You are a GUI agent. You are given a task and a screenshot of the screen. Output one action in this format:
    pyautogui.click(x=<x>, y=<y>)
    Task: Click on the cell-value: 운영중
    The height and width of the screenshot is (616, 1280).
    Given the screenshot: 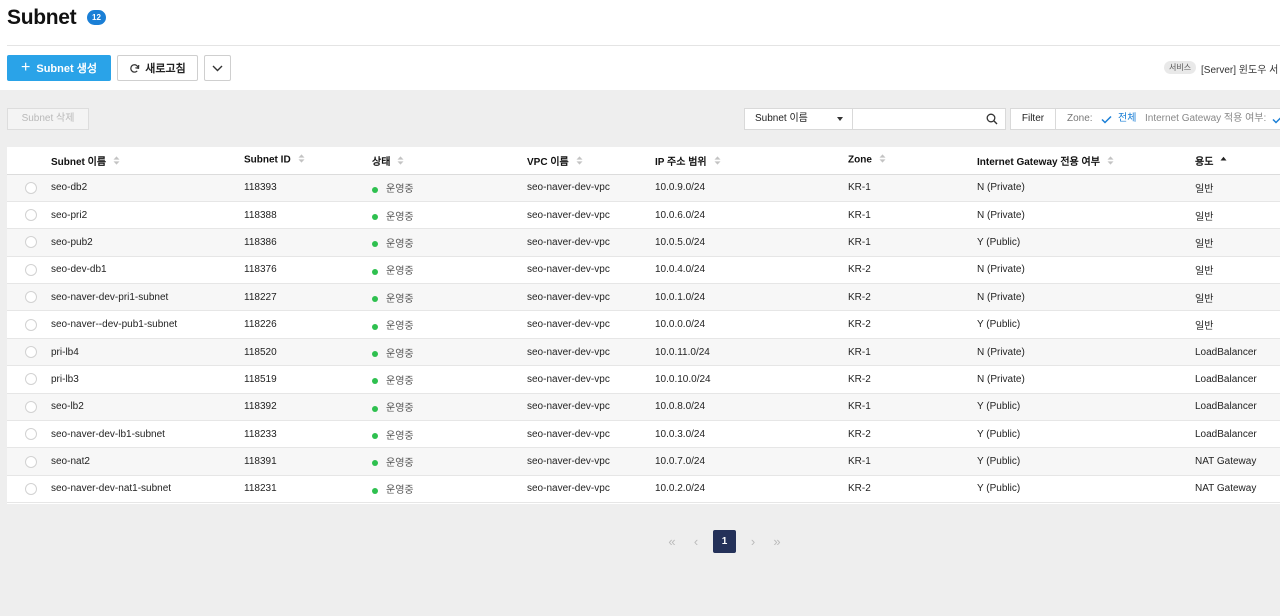 What is the action you would take?
    pyautogui.click(x=400, y=244)
    